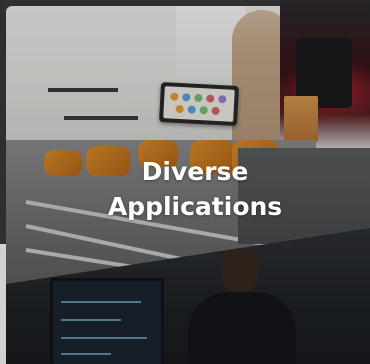 This screenshot has width=370, height=364. I want to click on lab-person, so click(259, 81).